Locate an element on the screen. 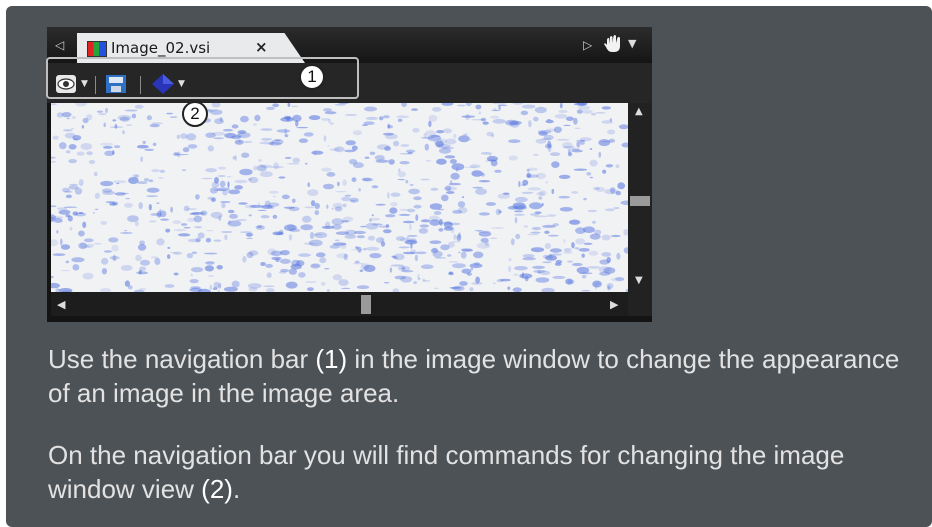  scroll-left-icon: ◀ is located at coordinates (61, 304).